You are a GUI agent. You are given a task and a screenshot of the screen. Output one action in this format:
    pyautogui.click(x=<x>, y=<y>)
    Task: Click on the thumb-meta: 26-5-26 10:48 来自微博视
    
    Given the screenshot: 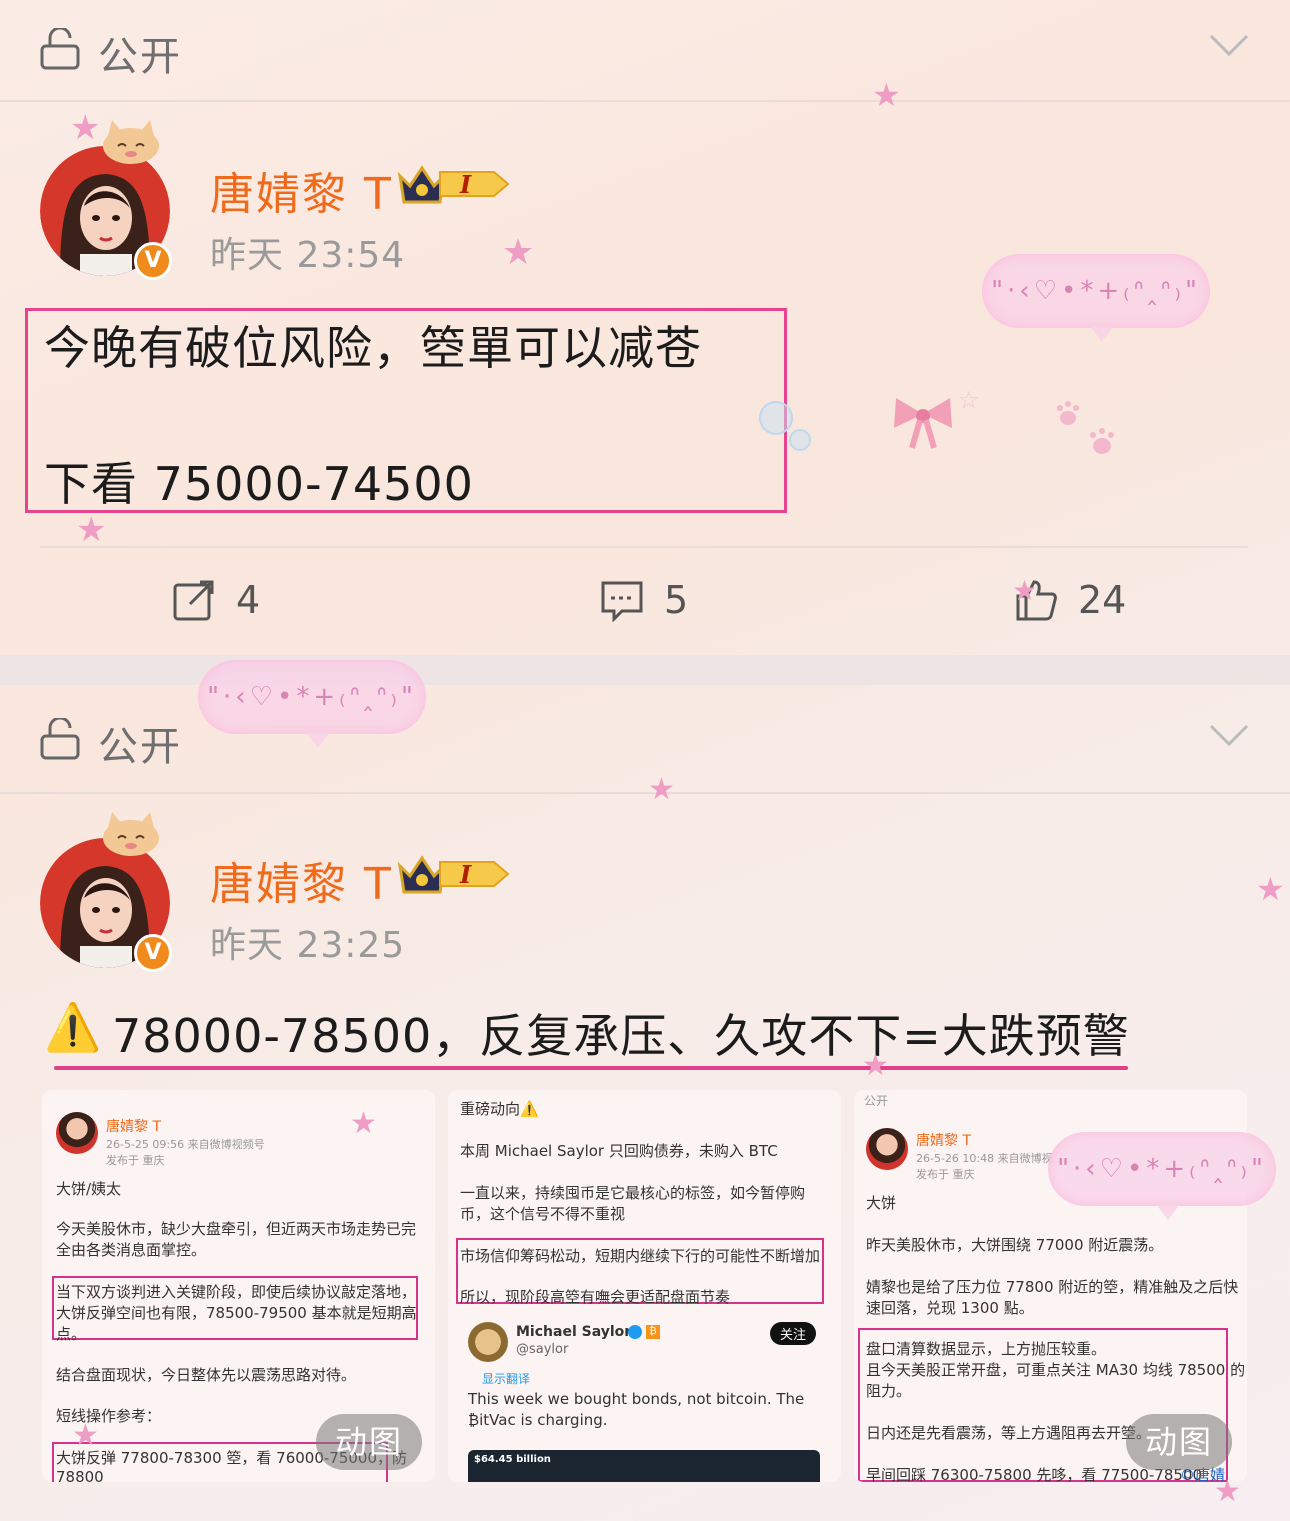 What is the action you would take?
    pyautogui.click(x=984, y=1158)
    